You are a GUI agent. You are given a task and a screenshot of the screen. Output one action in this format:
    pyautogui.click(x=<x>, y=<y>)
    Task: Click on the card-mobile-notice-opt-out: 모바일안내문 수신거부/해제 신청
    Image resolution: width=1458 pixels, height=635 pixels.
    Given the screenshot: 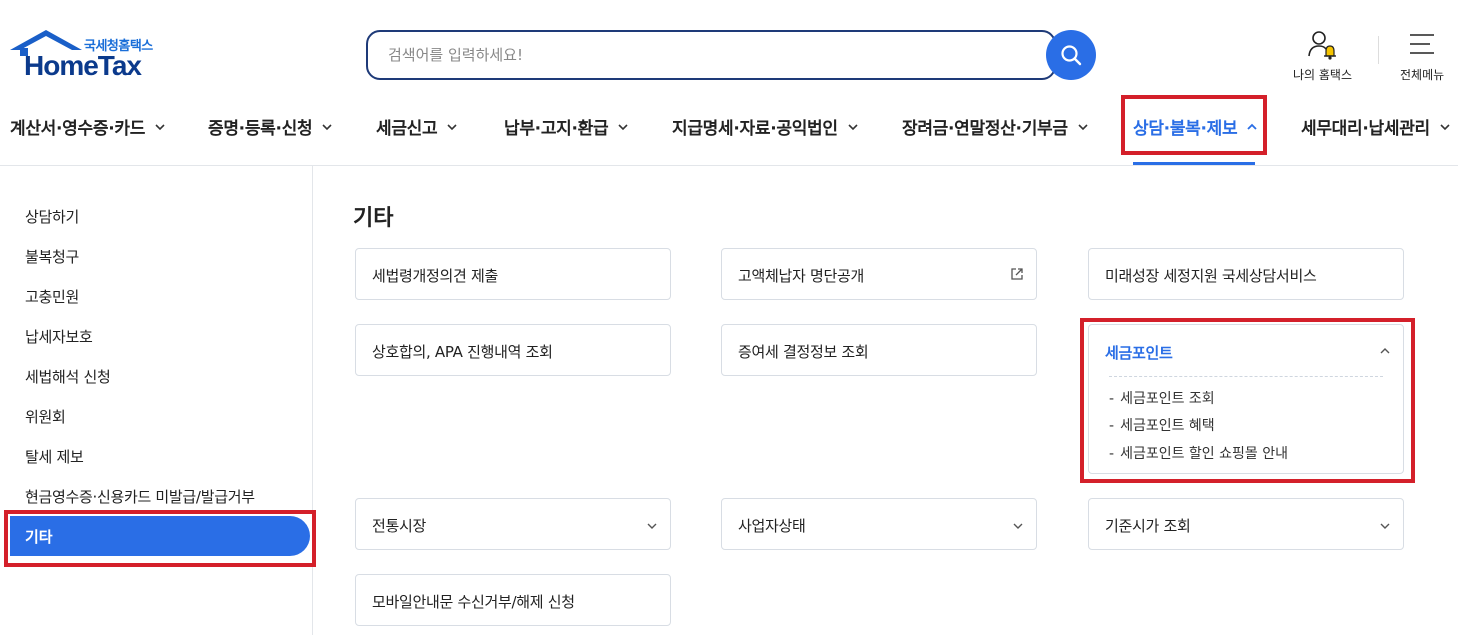 What is the action you would take?
    pyautogui.click(x=513, y=600)
    